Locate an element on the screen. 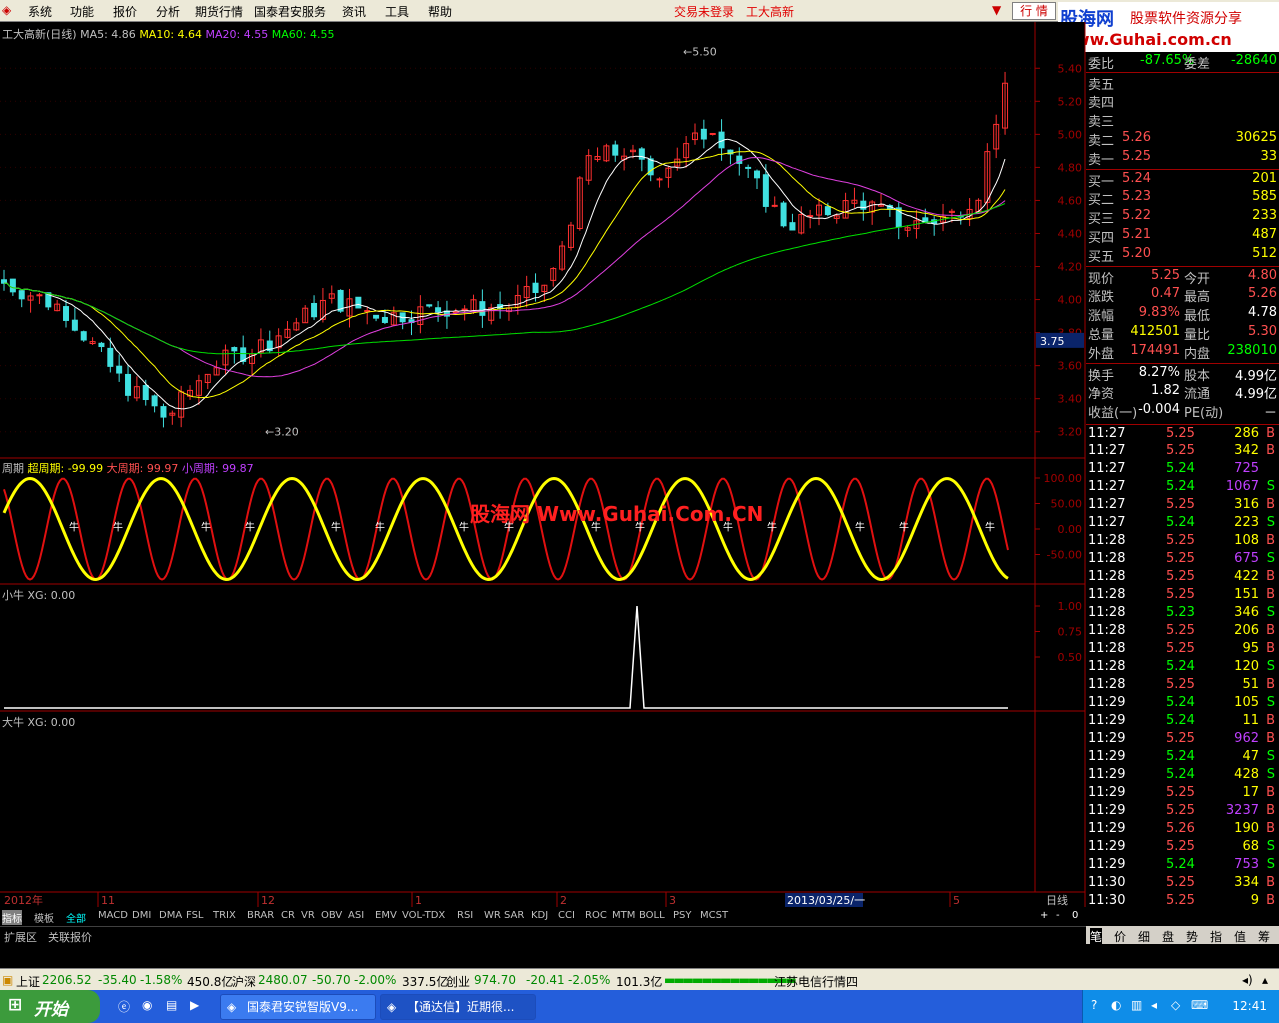 Image resolution: width=1279 pixels, height=1023 pixels. quote-cell: 30625 is located at coordinates (1256, 137).